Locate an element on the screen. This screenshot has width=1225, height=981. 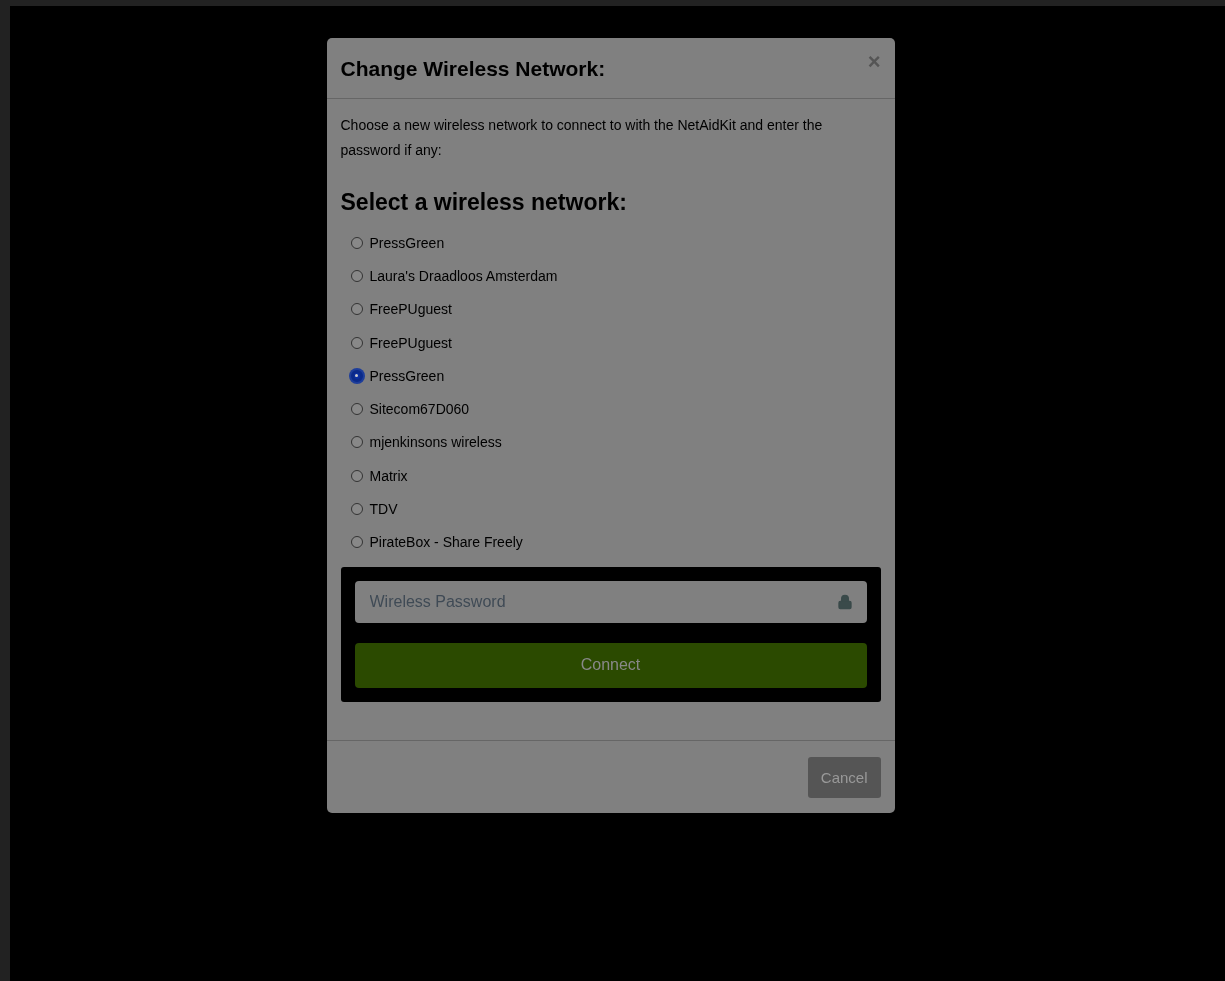
network-name: TDV is located at coordinates (383, 509).